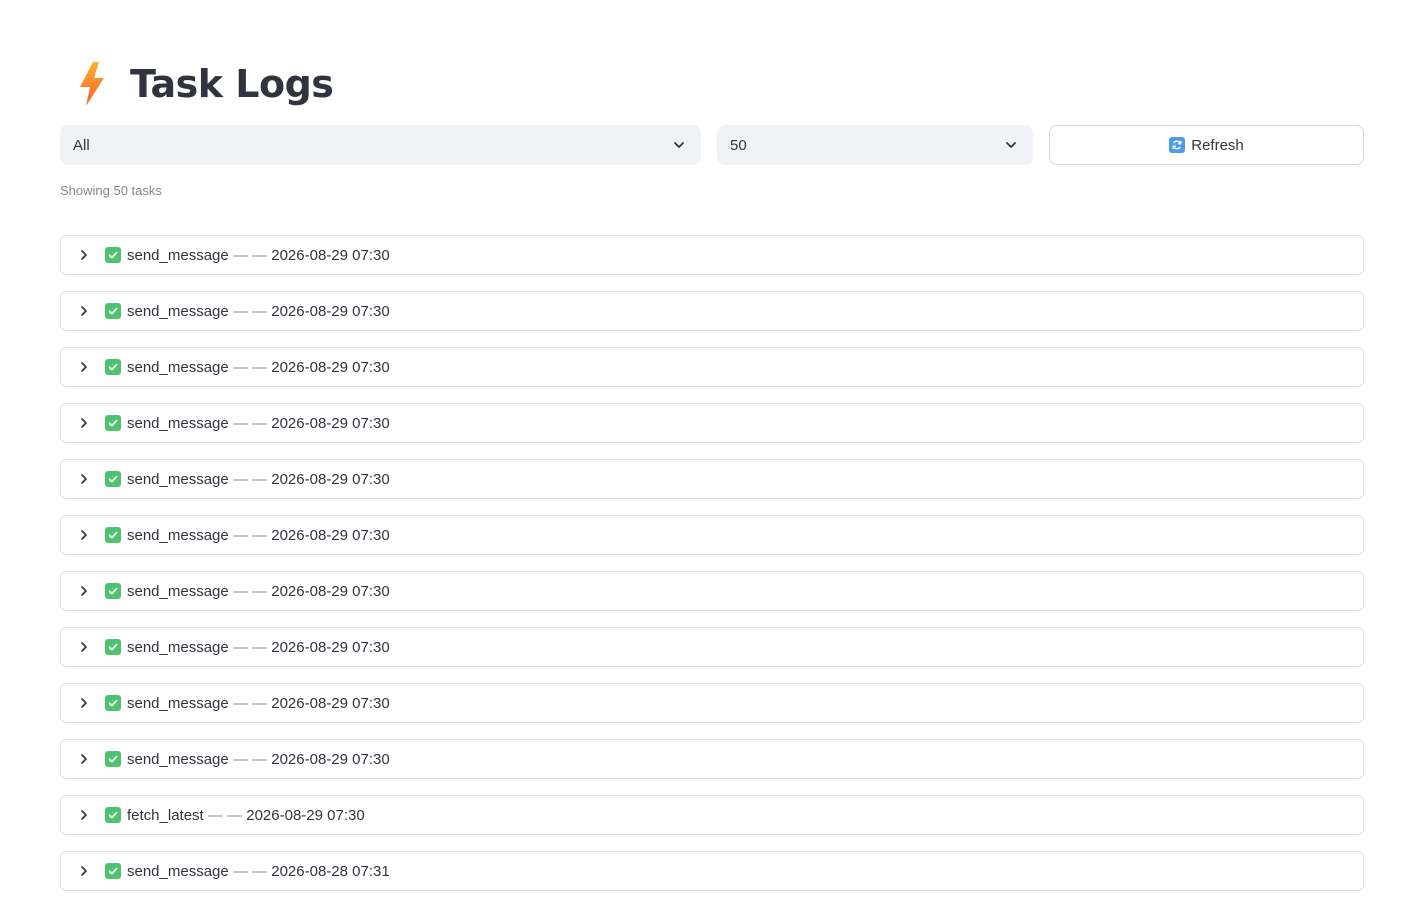 Image resolution: width=1413 pixels, height=897 pixels. What do you see at coordinates (330, 871) in the screenshot?
I see `task-timestamp: 2026-08-28 07:31` at bounding box center [330, 871].